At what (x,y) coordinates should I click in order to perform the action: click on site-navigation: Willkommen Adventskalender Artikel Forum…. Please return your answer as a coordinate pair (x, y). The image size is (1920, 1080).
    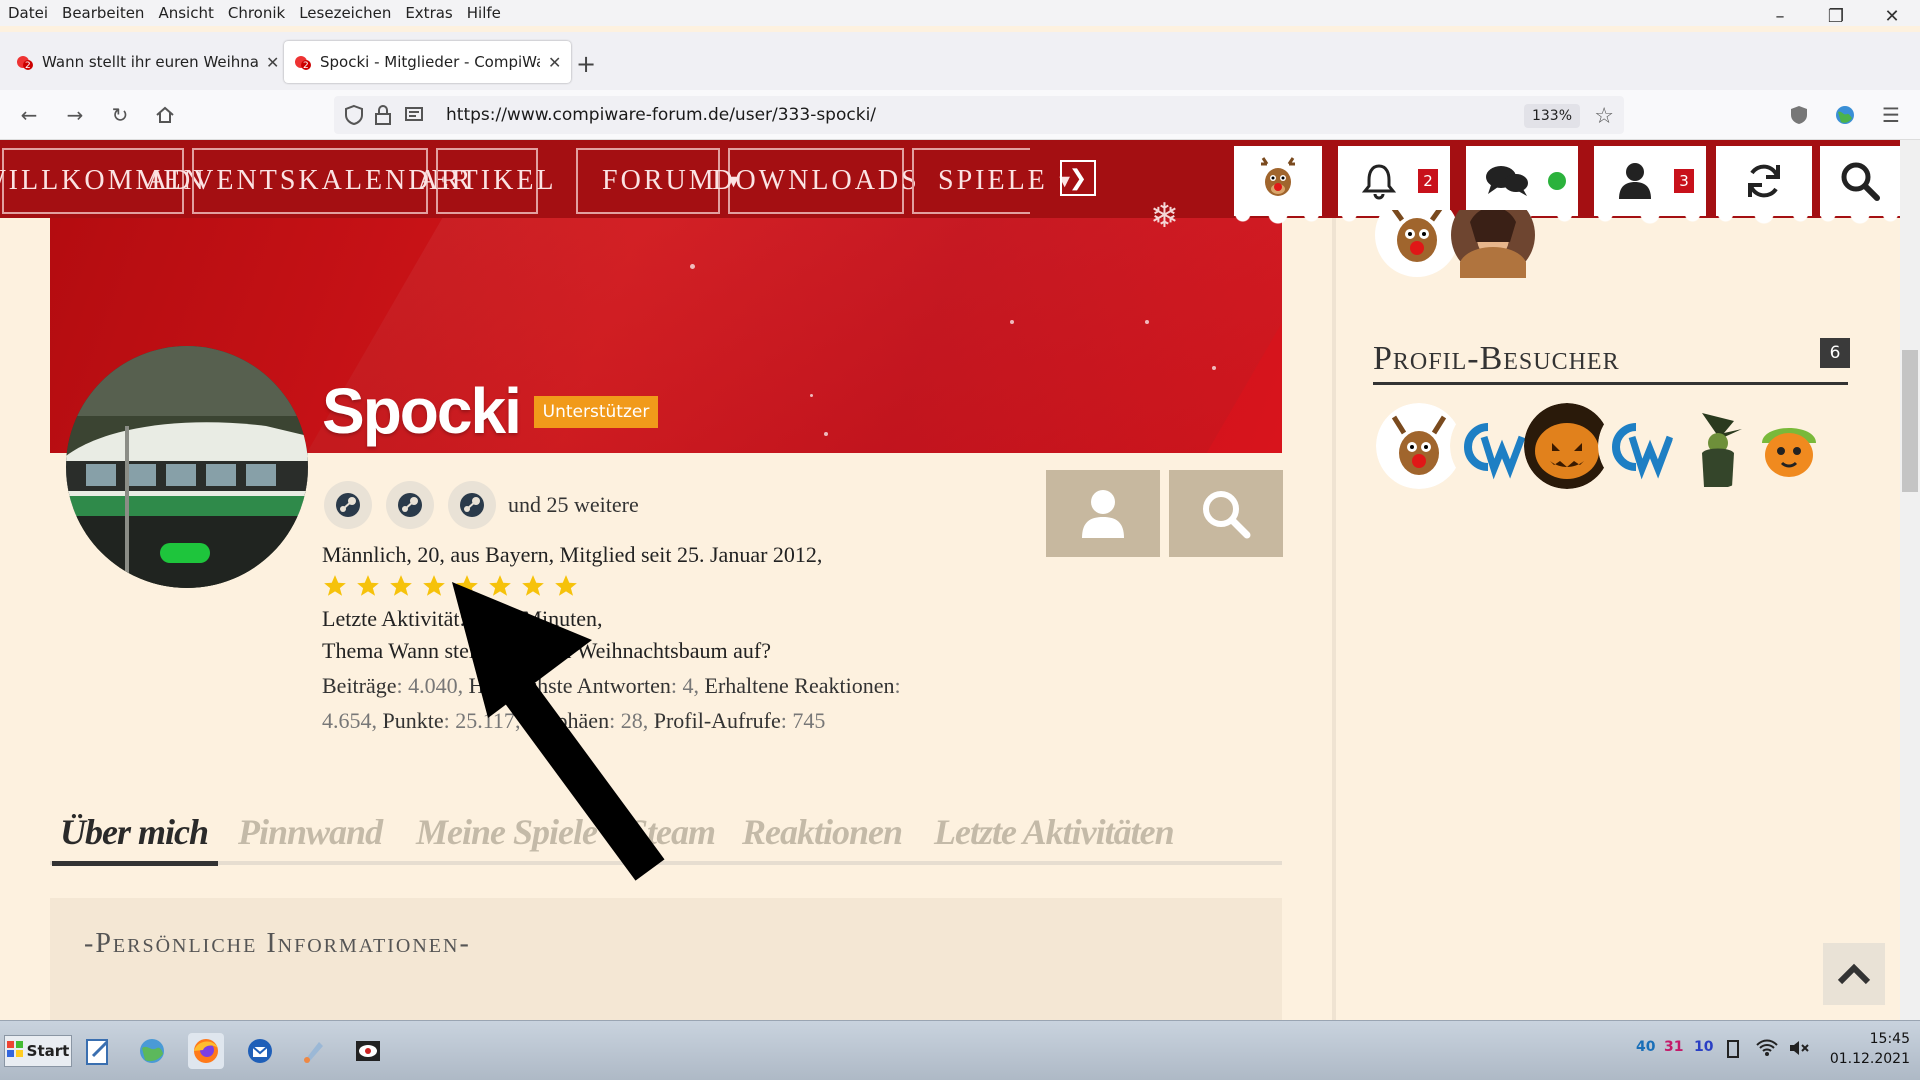
    Looking at the image, I should click on (950, 188).